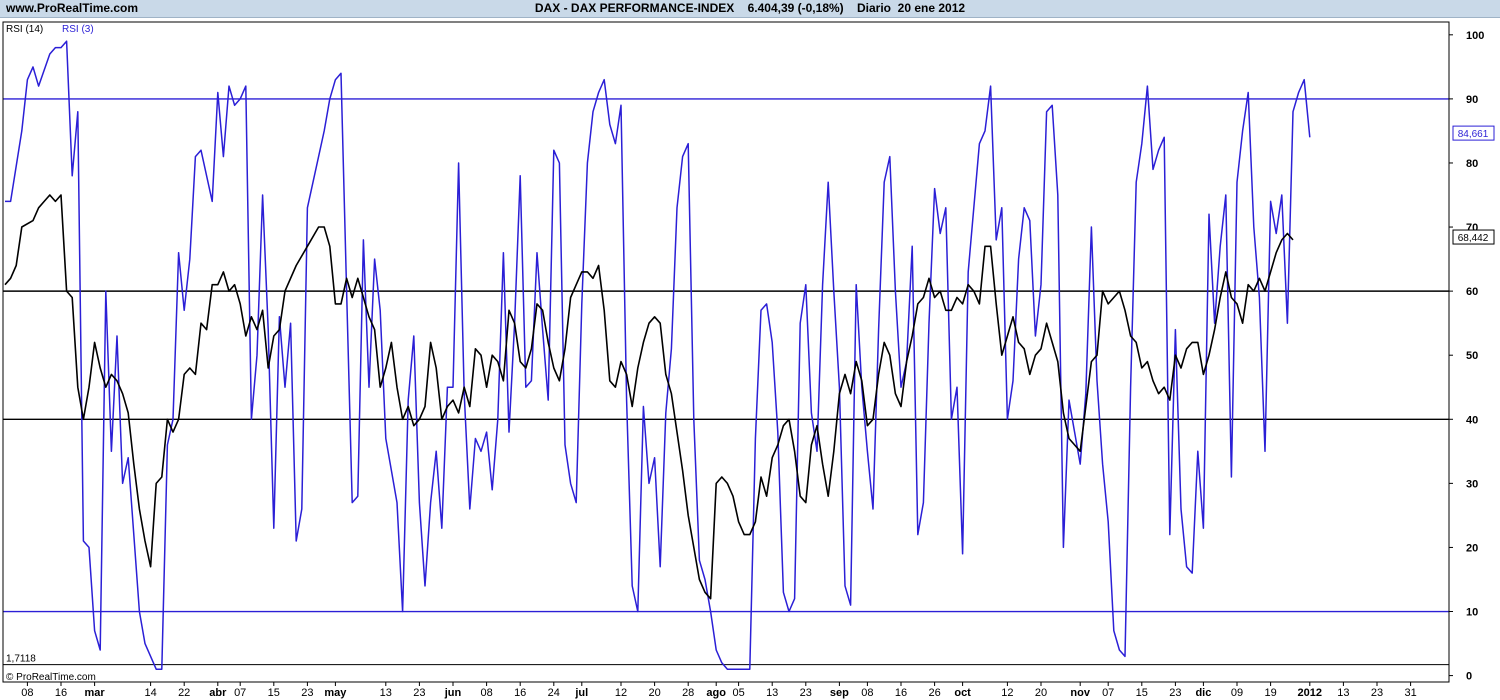 The height and width of the screenshot is (700, 1500). I want to click on y-tick-label: 40, so click(1472, 420).